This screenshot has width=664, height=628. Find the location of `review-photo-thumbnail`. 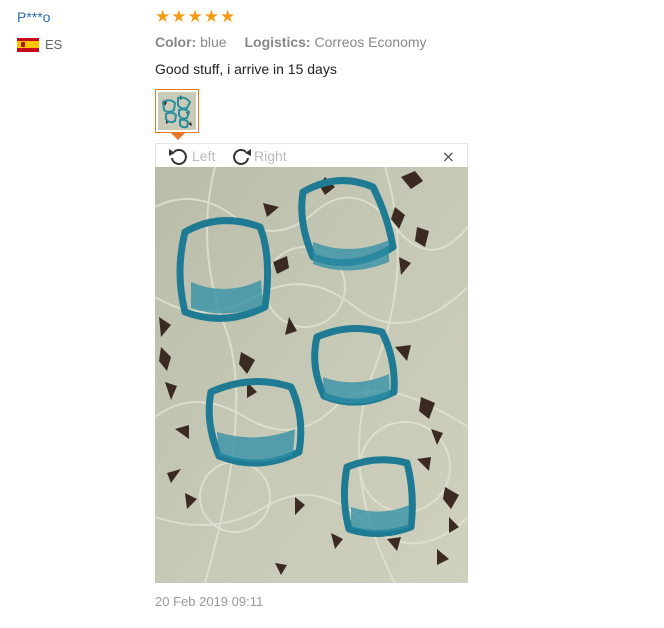

review-photo-thumbnail is located at coordinates (177, 111).